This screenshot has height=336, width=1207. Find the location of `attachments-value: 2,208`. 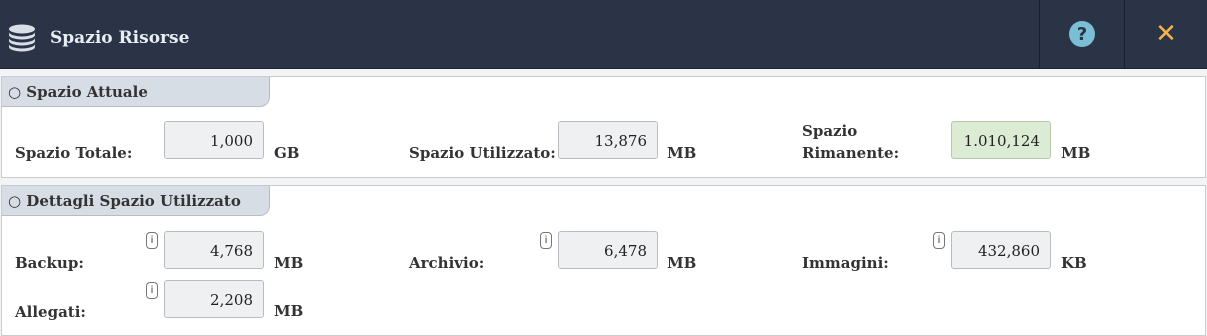

attachments-value: 2,208 is located at coordinates (214, 299).